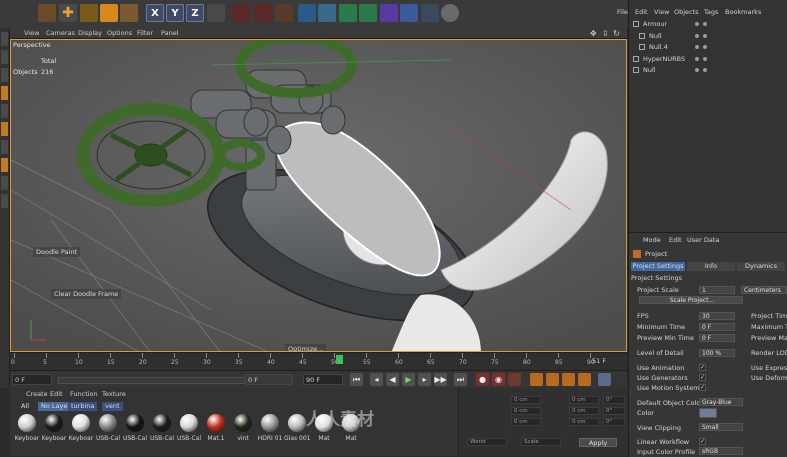 Image resolution: width=787 pixels, height=457 pixels. I want to click on recent-tool-icon, so click(129, 13).